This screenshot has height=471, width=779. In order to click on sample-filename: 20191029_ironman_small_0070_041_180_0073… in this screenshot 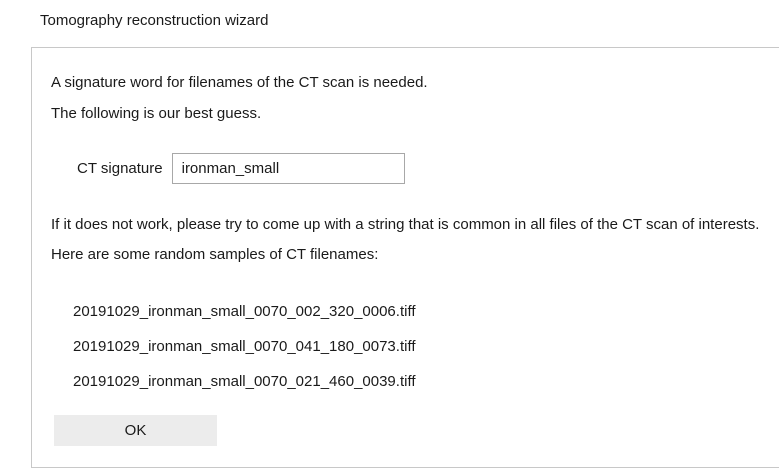, I will do `click(244, 346)`.